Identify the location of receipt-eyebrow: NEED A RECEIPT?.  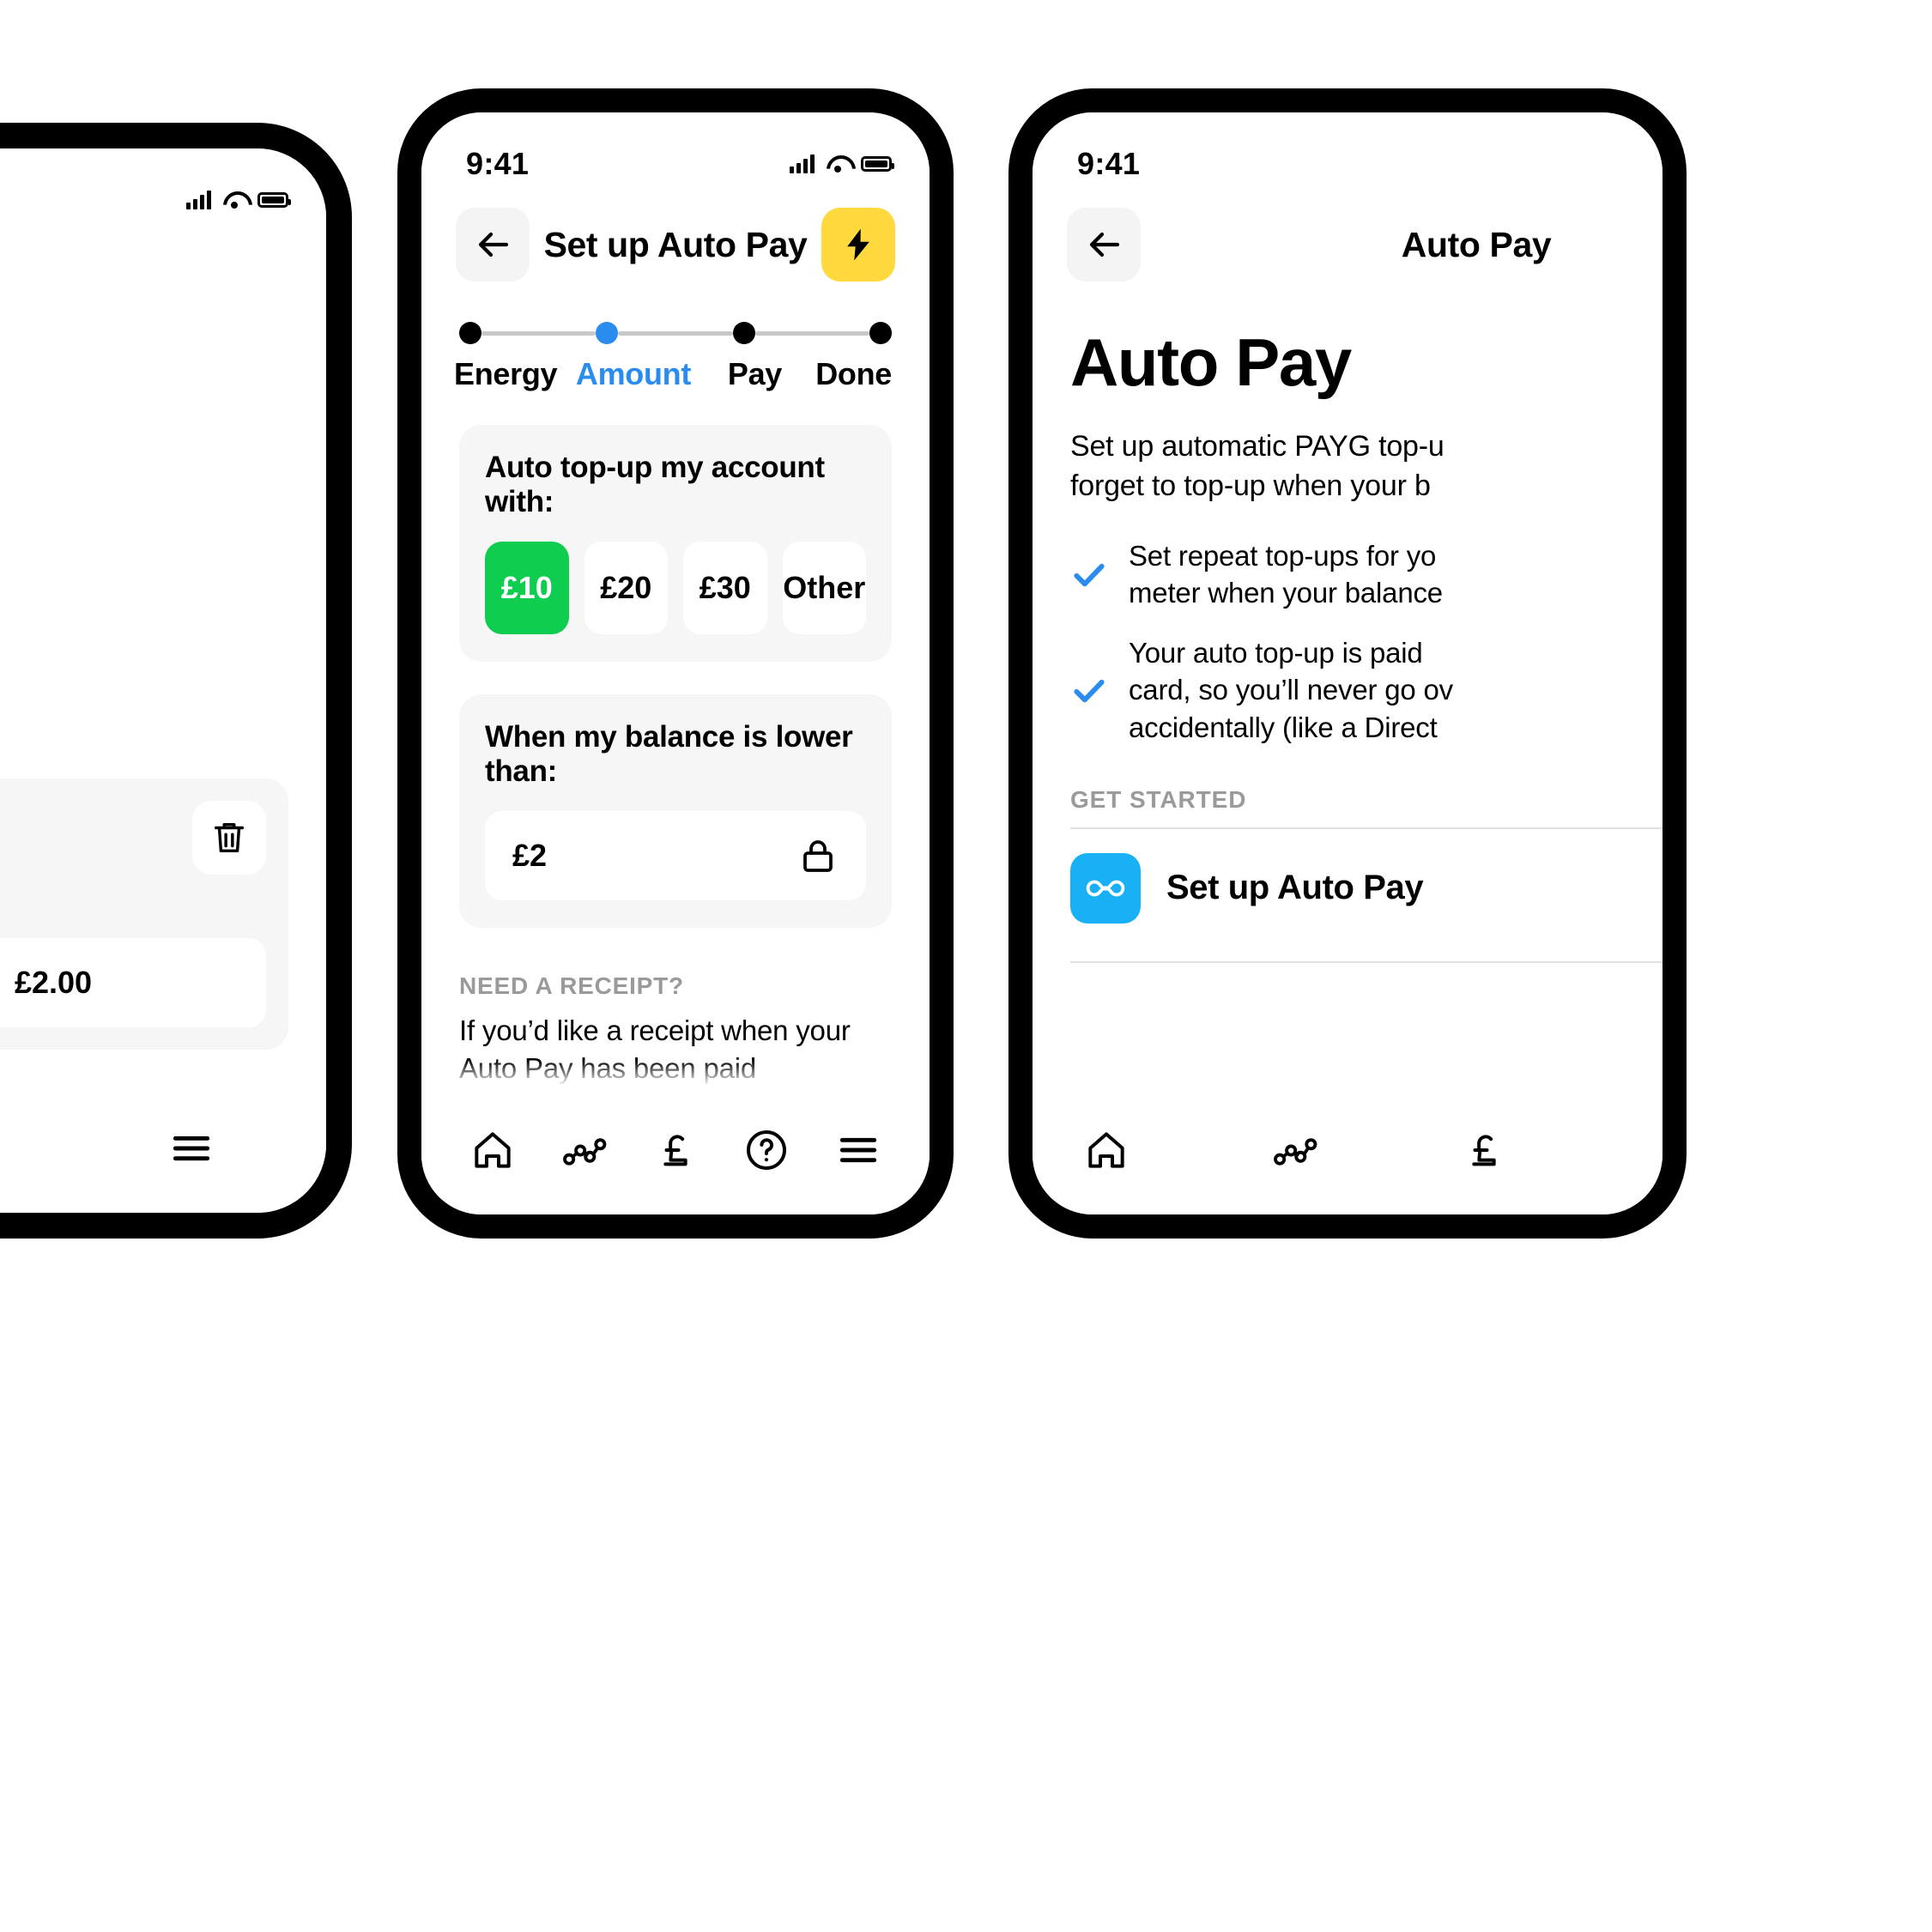
(572, 986).